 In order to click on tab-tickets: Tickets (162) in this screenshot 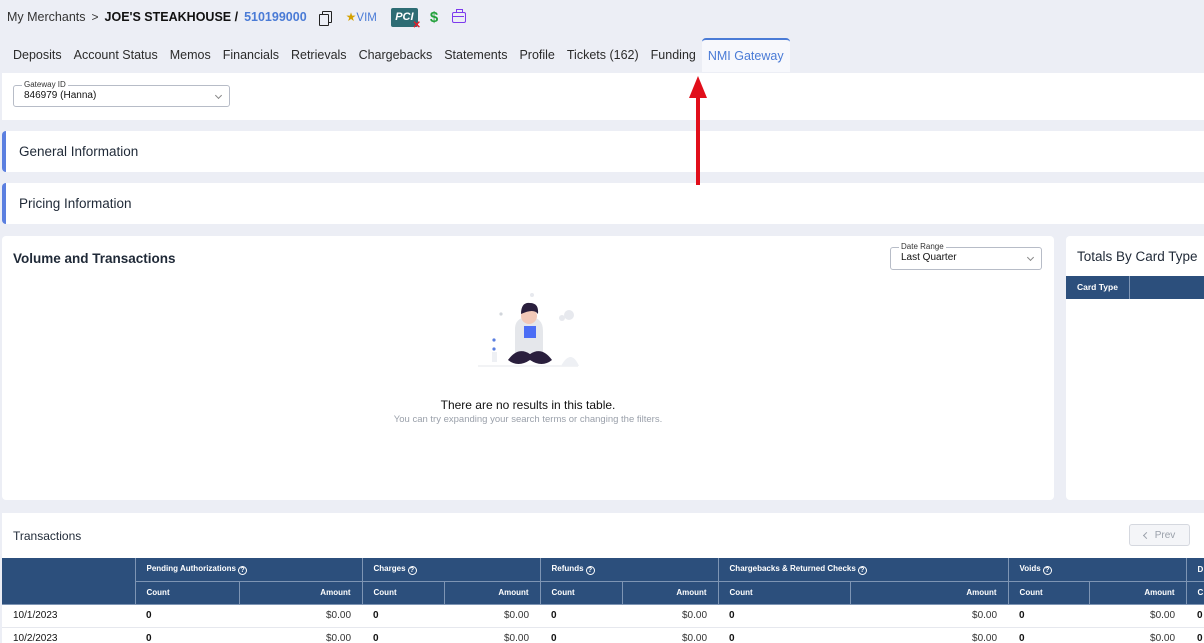, I will do `click(603, 55)`.